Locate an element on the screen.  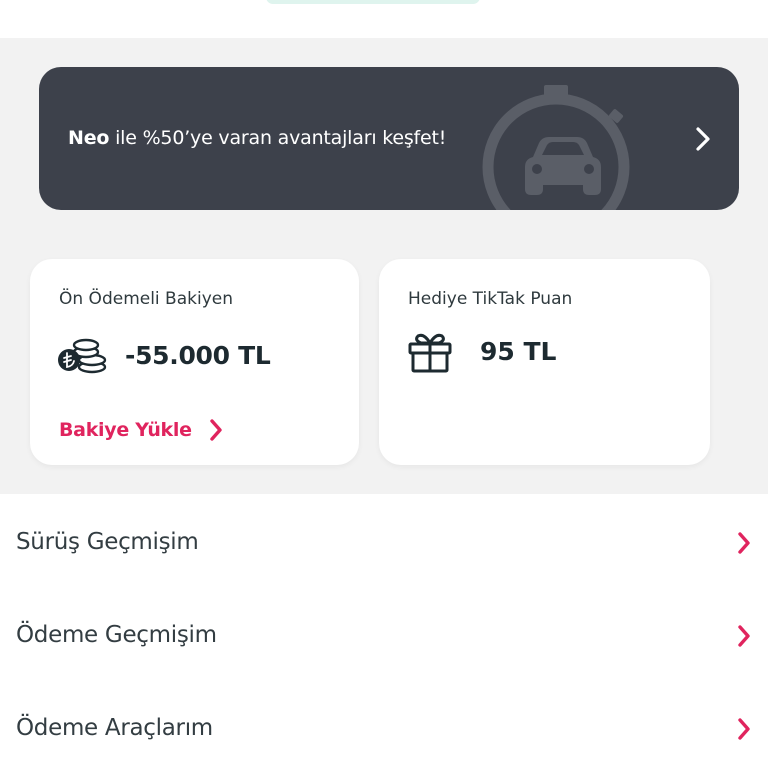
promo-message: ile %50’ye varan avantajları keşfet! is located at coordinates (278, 138).